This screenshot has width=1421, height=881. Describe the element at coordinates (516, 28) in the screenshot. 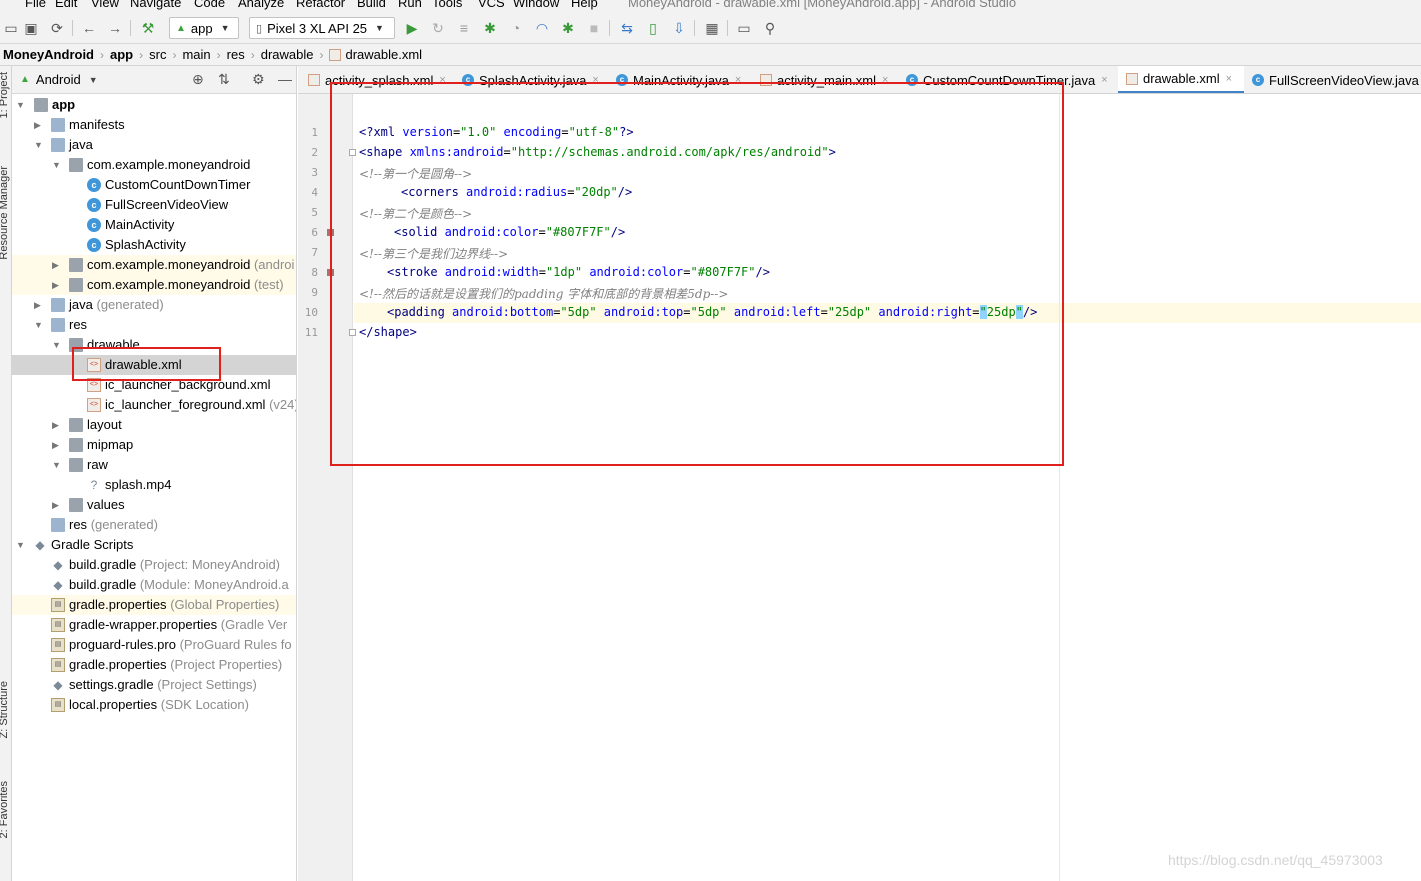

I see `profile-icon: ◔` at that location.